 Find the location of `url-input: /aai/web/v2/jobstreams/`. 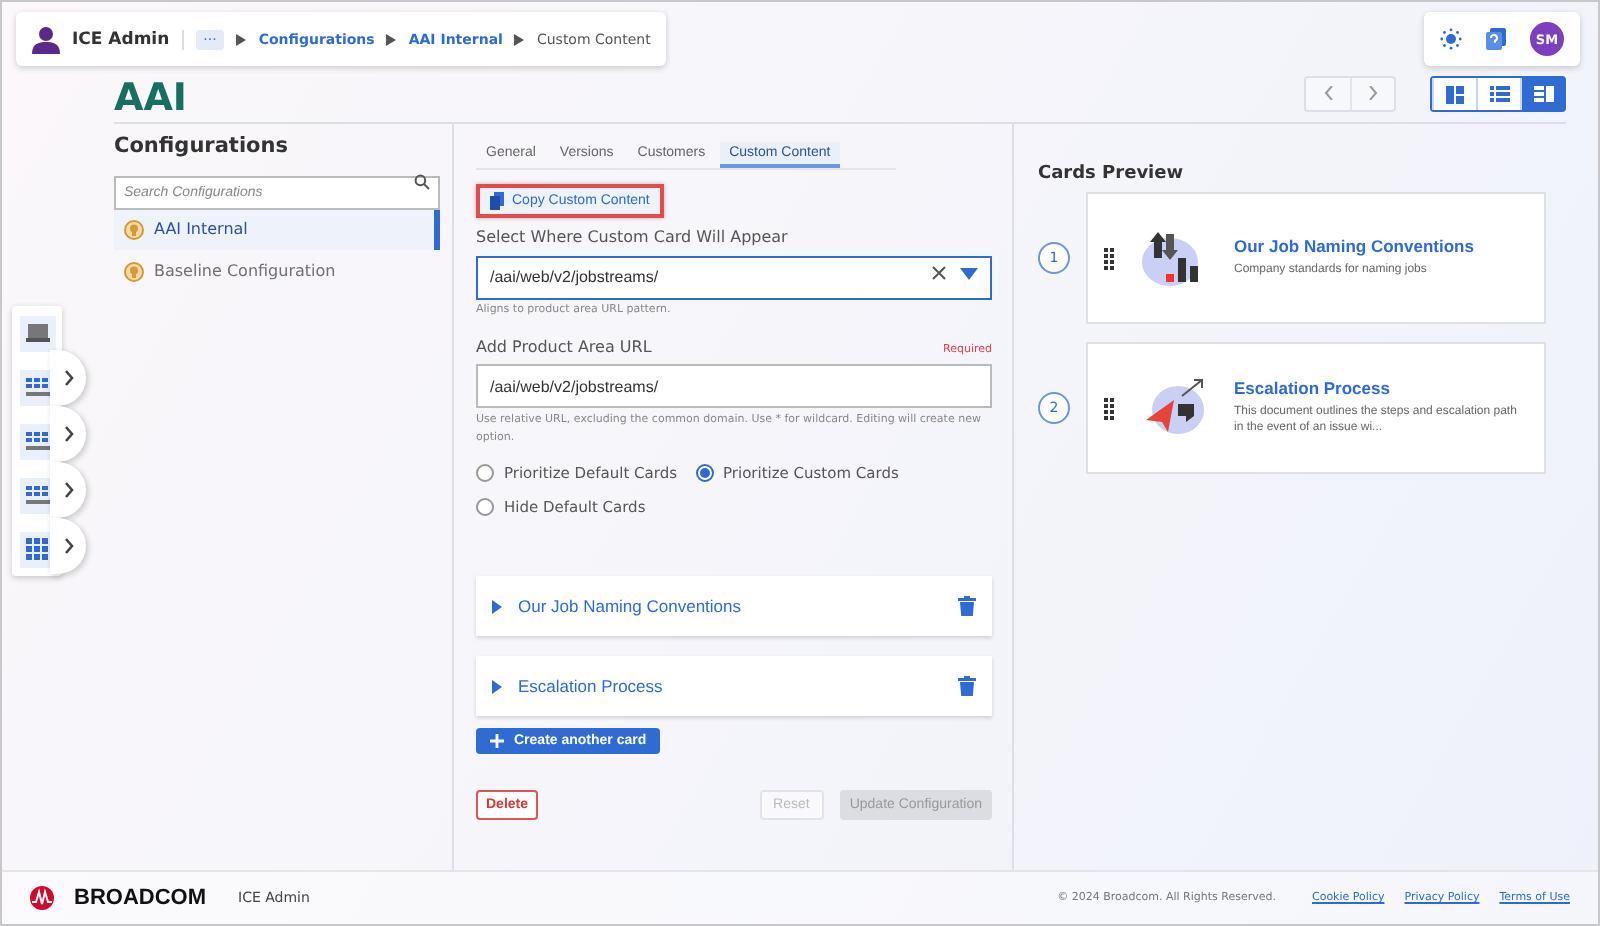

url-input: /aai/web/v2/jobstreams/ is located at coordinates (734, 386).